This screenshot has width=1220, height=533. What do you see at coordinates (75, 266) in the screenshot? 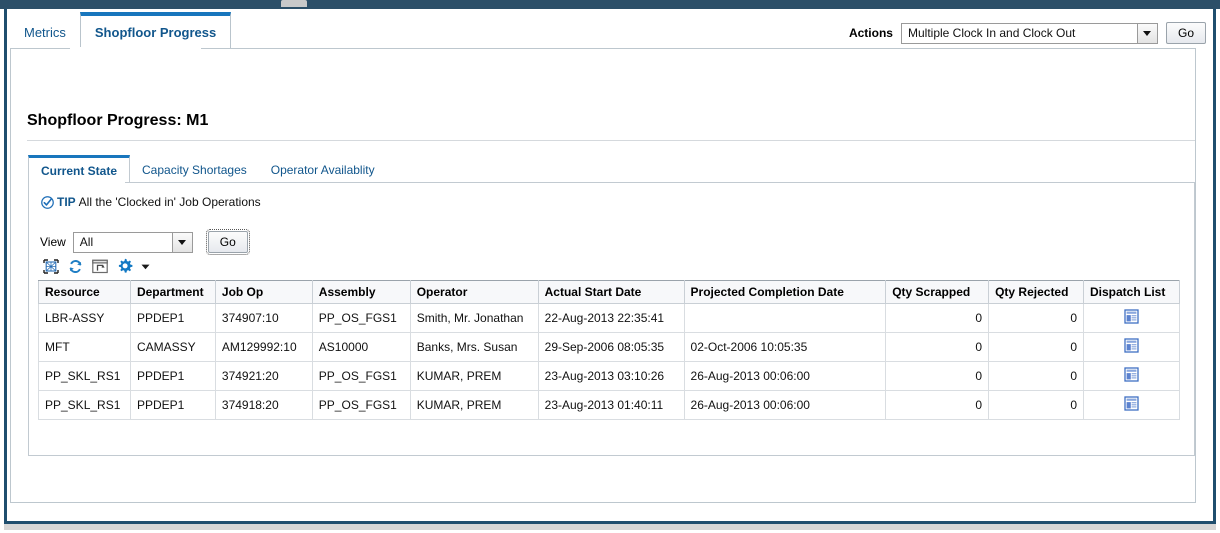
I see `refresh-icon` at bounding box center [75, 266].